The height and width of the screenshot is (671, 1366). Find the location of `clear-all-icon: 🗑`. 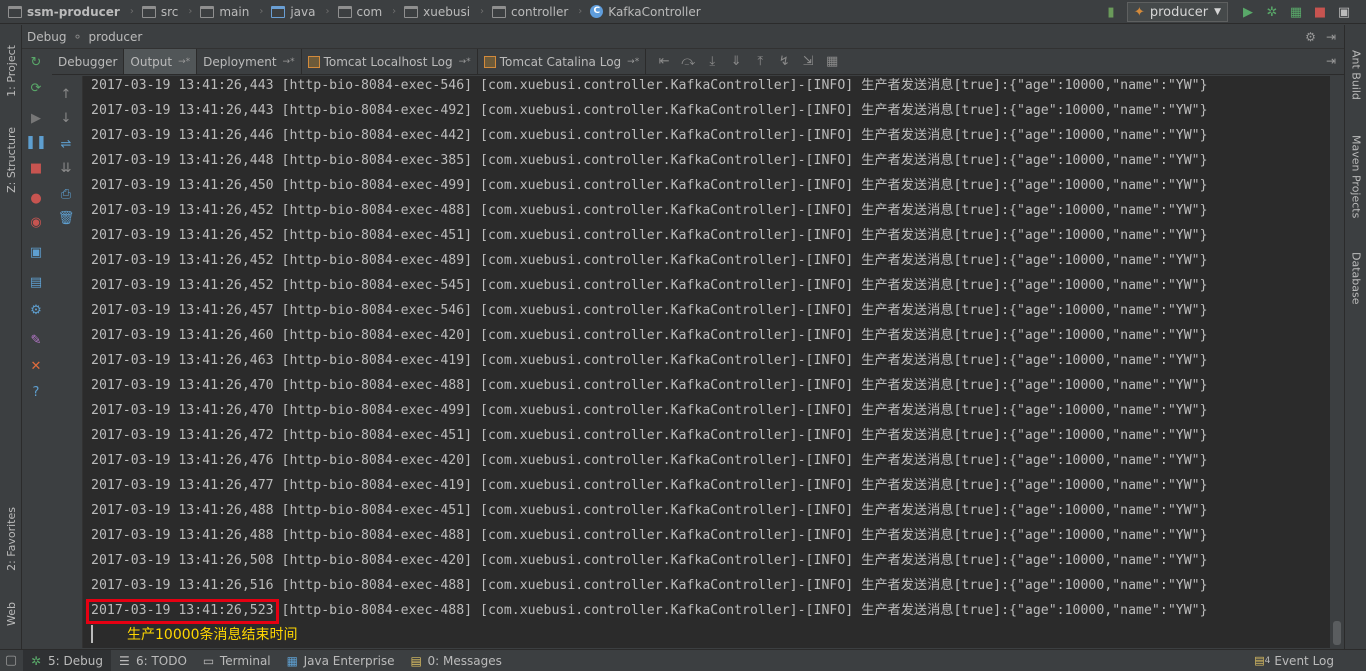

clear-all-icon: 🗑 is located at coordinates (66, 219).